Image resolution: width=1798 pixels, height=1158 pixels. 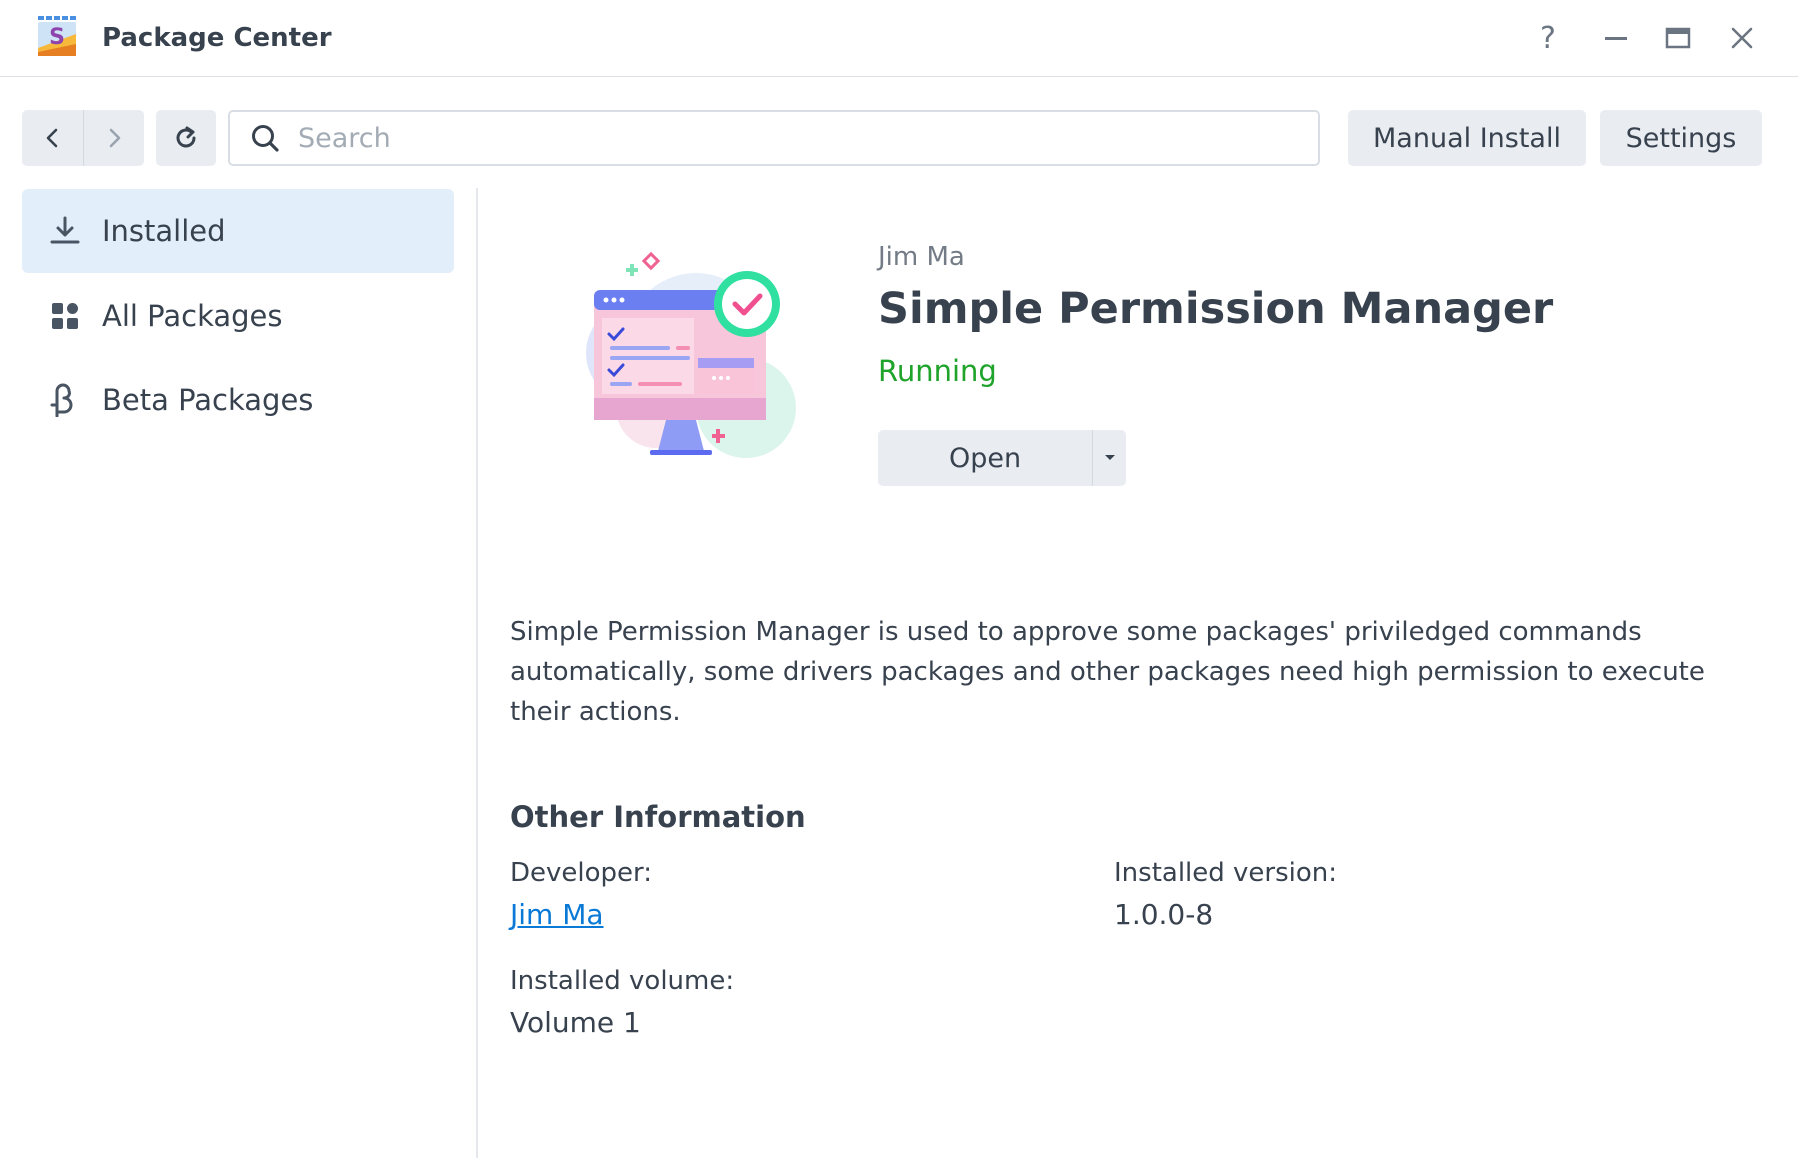 What do you see at coordinates (1467, 138) in the screenshot?
I see `manual-install-button: Manual Install` at bounding box center [1467, 138].